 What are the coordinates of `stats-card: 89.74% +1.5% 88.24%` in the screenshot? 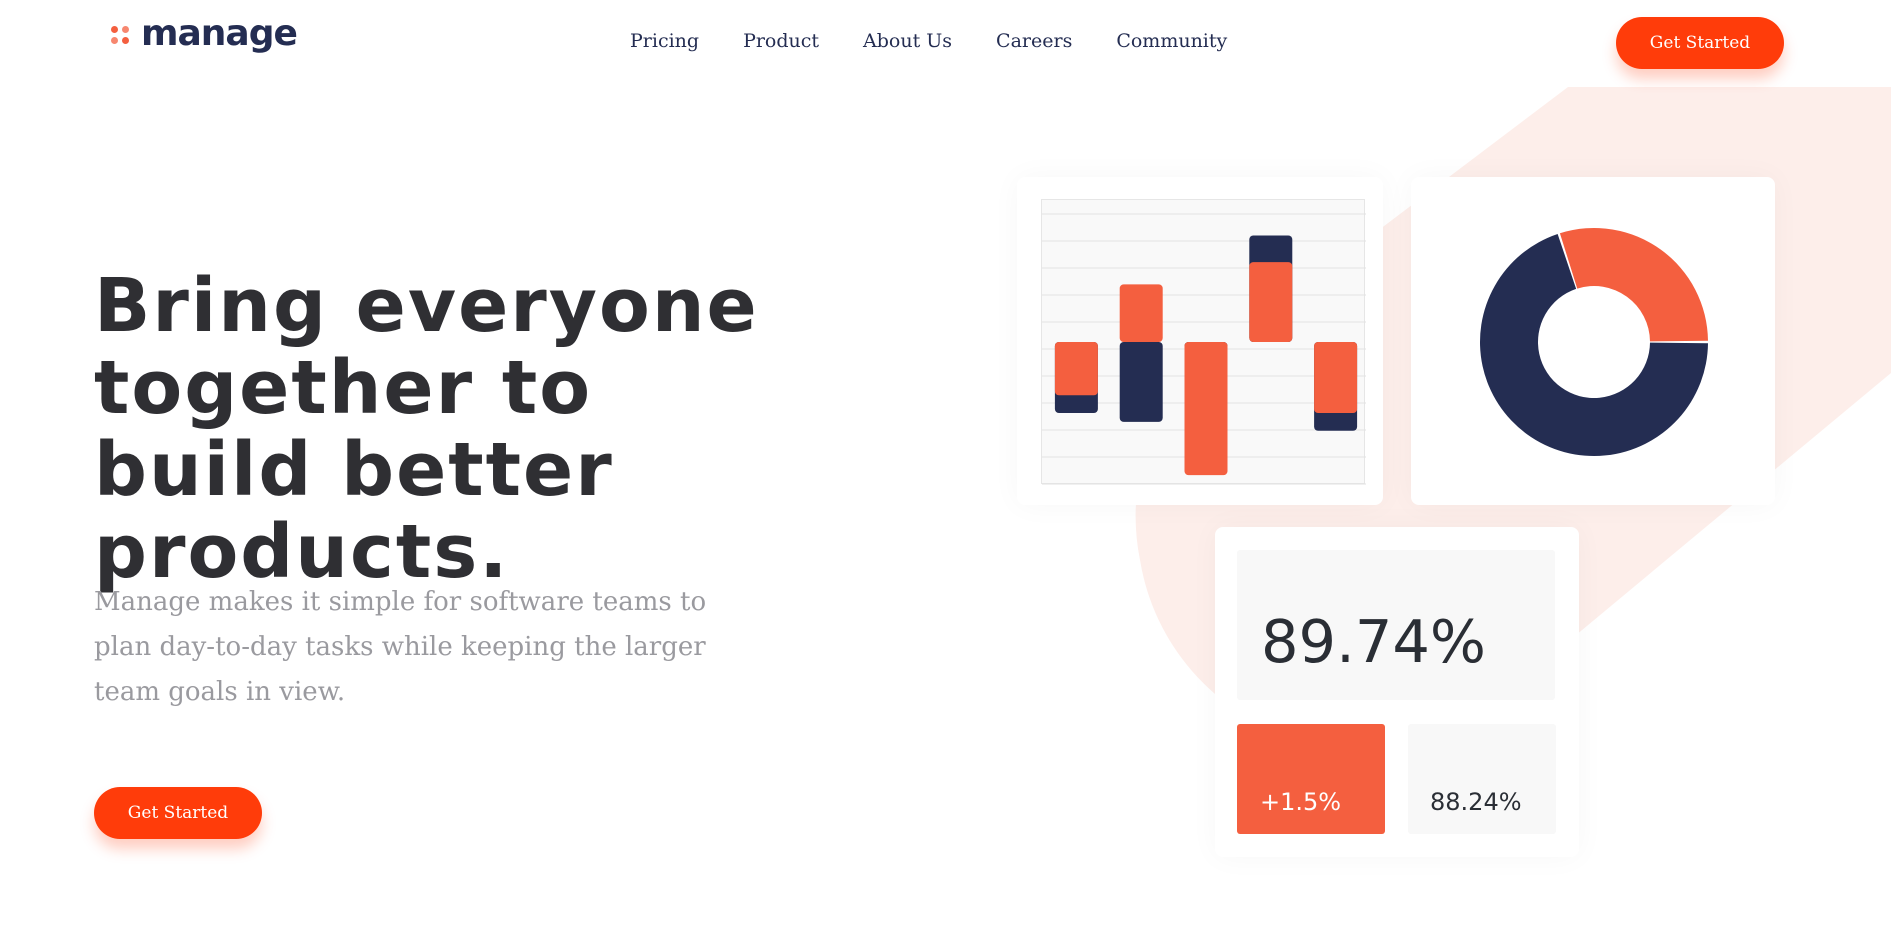 It's located at (1397, 692).